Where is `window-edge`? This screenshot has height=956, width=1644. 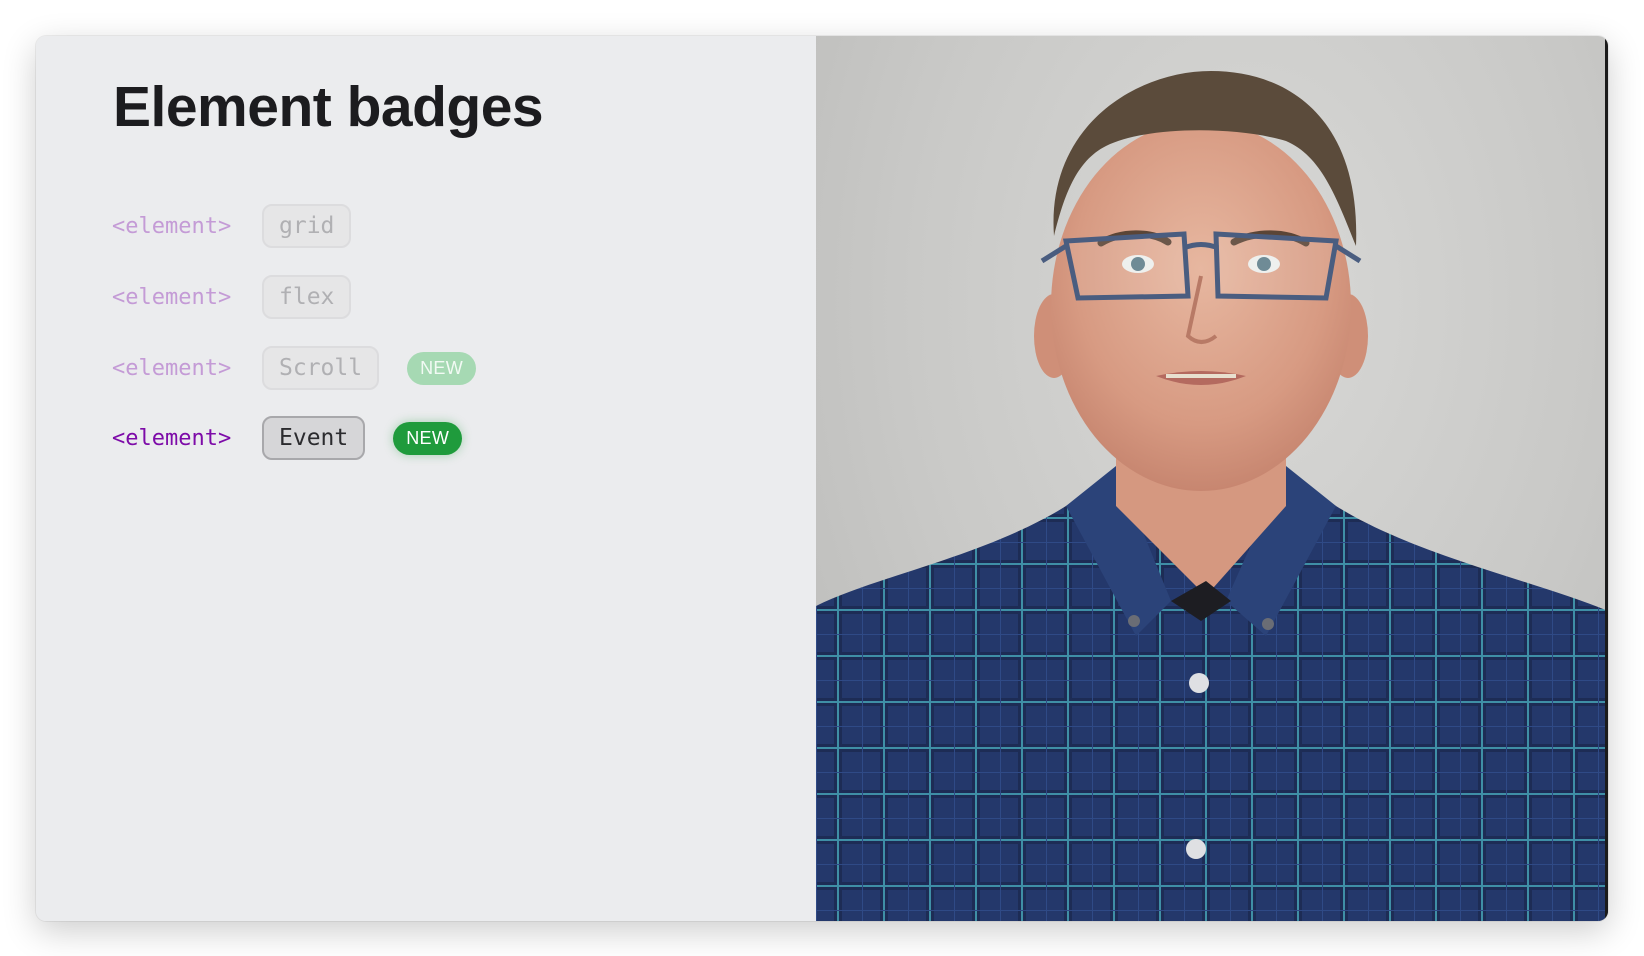
window-edge is located at coordinates (1606, 478).